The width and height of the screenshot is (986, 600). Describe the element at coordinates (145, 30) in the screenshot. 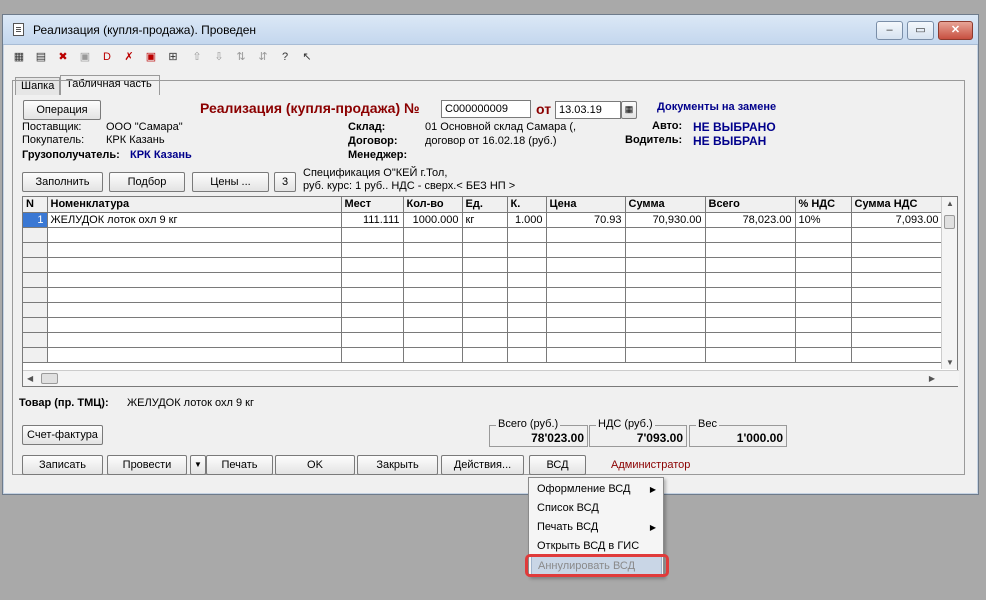

I see `window-title: Реализация (купля-продажа). Проведен` at that location.